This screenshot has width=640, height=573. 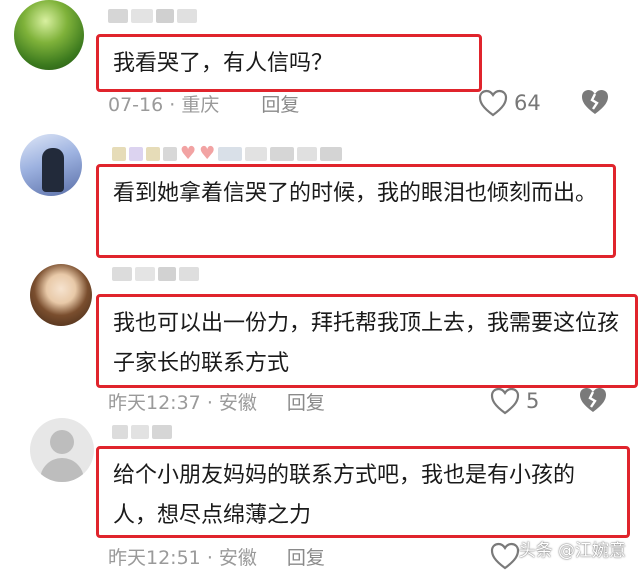 What do you see at coordinates (344, 495) in the screenshot?
I see `comment-text: 给个小朋友妈妈的联系方式吧，我也是有小孩的人，想尽点绵薄之力` at bounding box center [344, 495].